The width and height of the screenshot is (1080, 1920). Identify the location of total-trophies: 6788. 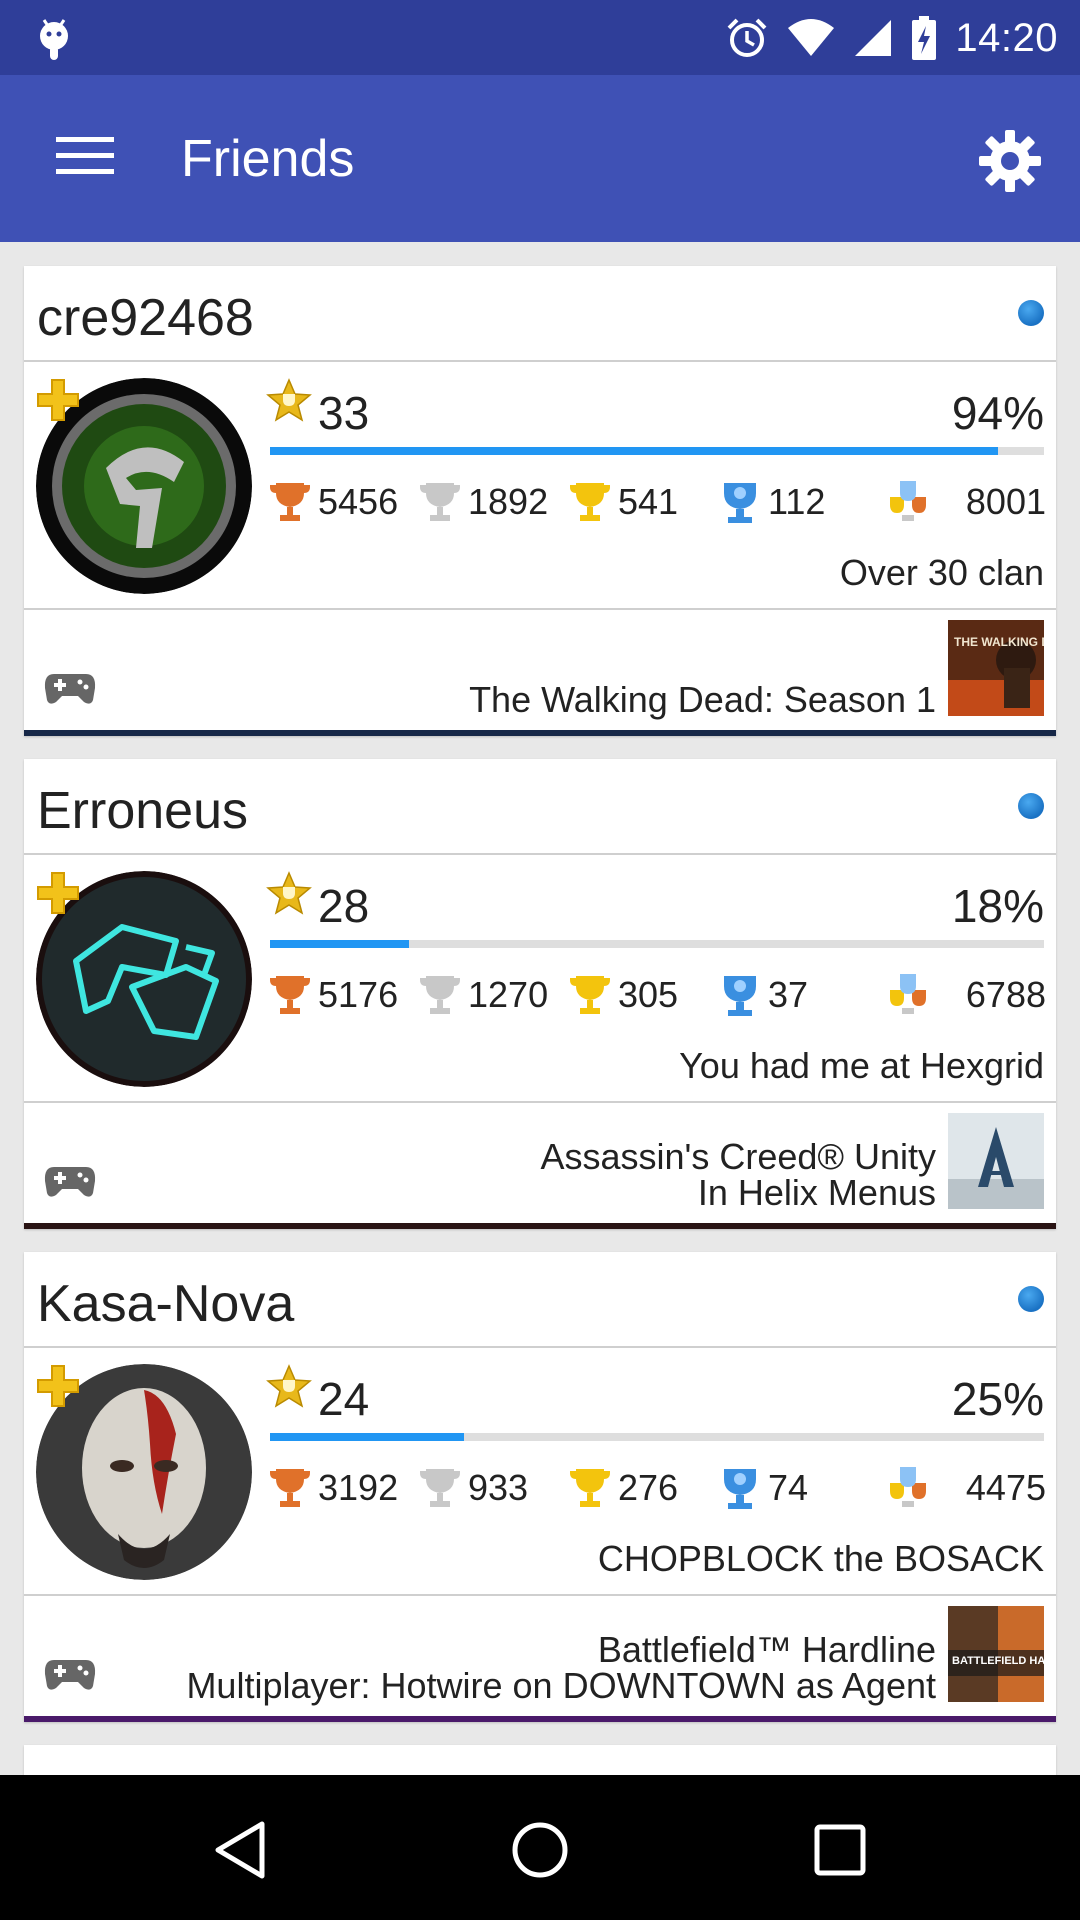
(1005, 994).